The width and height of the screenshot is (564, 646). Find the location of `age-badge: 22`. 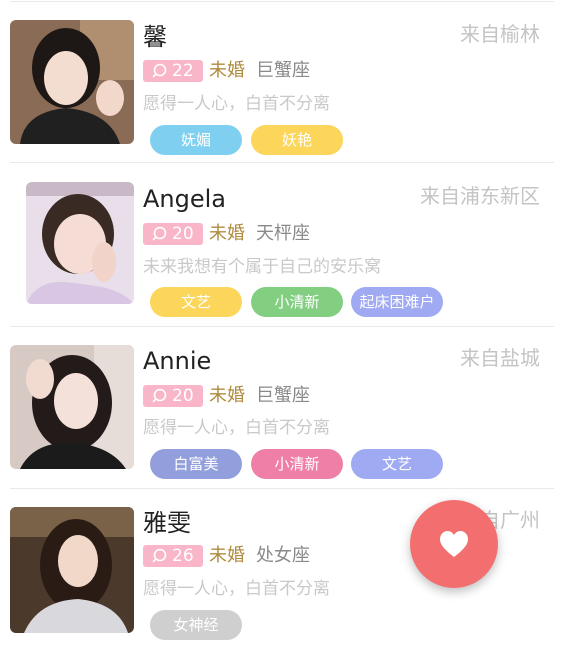

age-badge: 22 is located at coordinates (173, 71).